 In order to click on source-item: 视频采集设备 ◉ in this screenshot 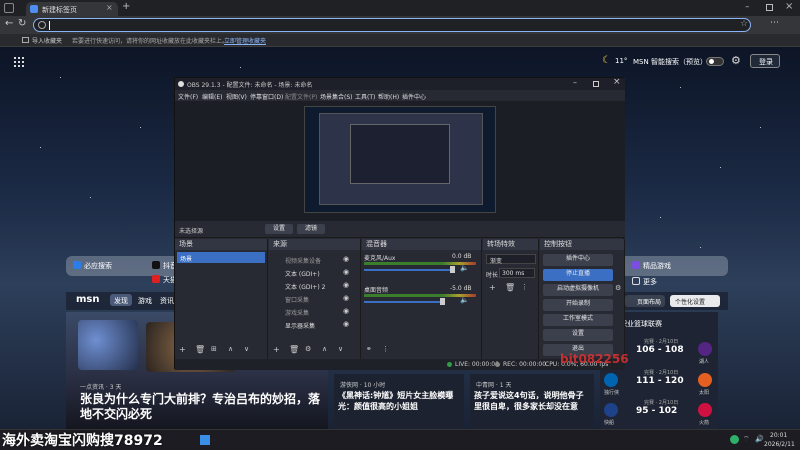, I will do `click(315, 259)`.